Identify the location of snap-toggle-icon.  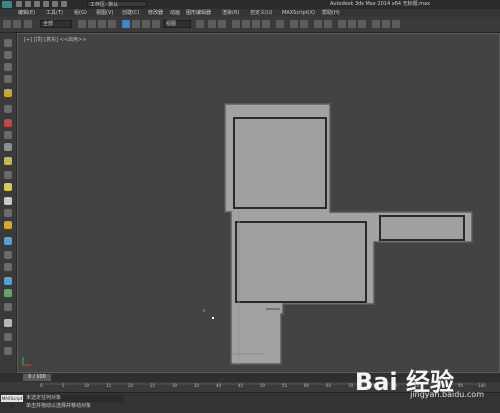
(236, 24).